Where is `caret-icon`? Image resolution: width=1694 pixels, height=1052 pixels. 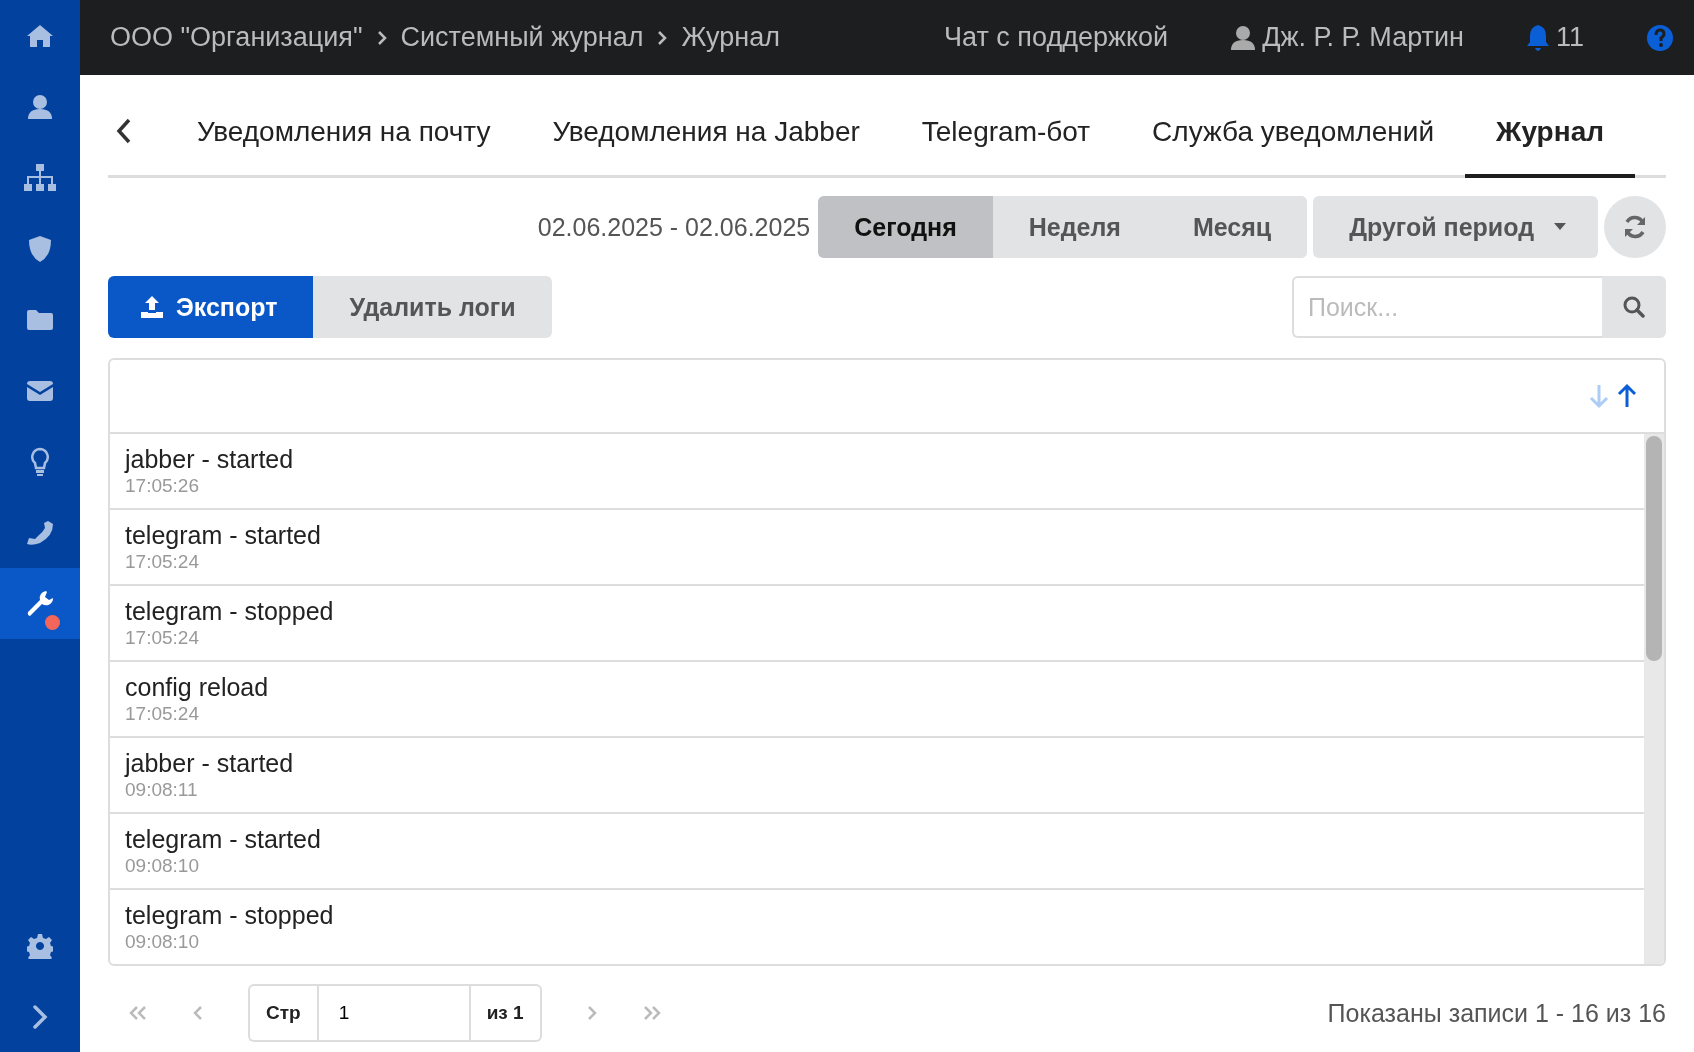 caret-icon is located at coordinates (1560, 227).